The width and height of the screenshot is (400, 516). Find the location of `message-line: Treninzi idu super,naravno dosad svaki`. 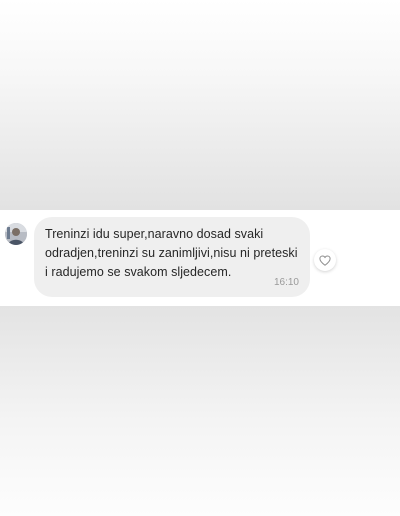

message-line: Treninzi idu super,naravno dosad svaki is located at coordinates (154, 234).